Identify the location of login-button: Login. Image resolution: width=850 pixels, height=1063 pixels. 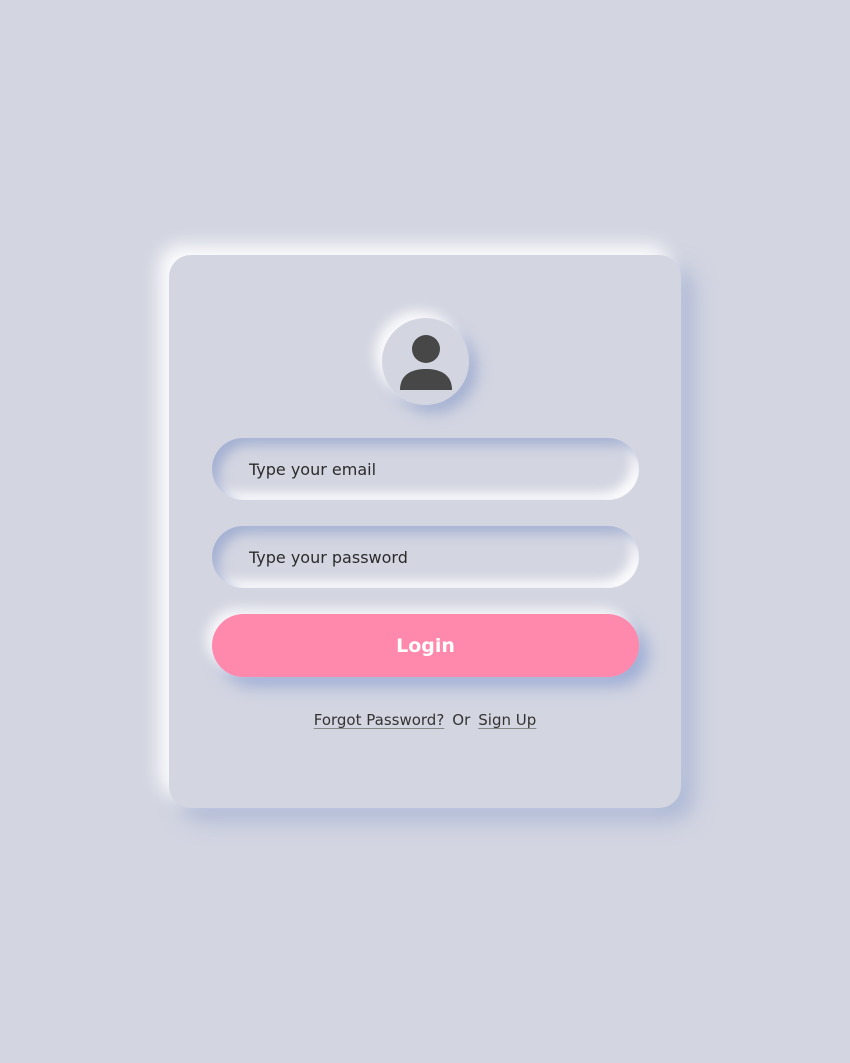
(425, 645).